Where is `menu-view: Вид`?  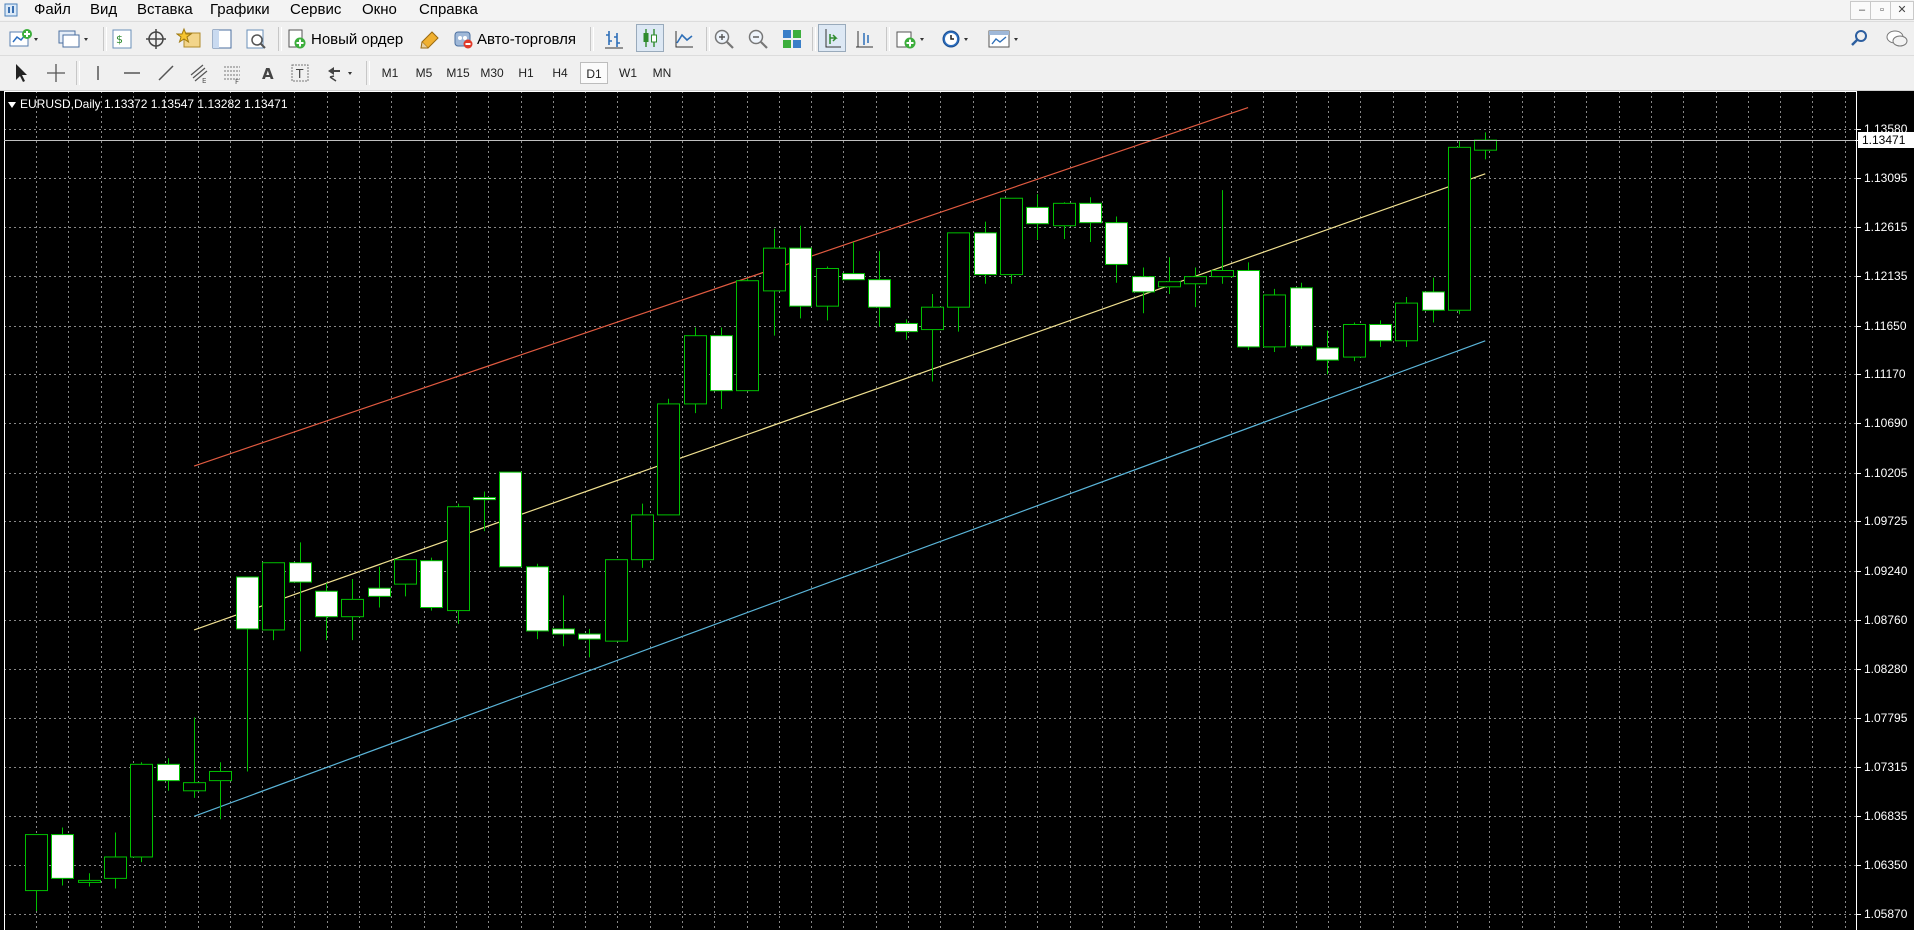 menu-view: Вид is located at coordinates (103, 9).